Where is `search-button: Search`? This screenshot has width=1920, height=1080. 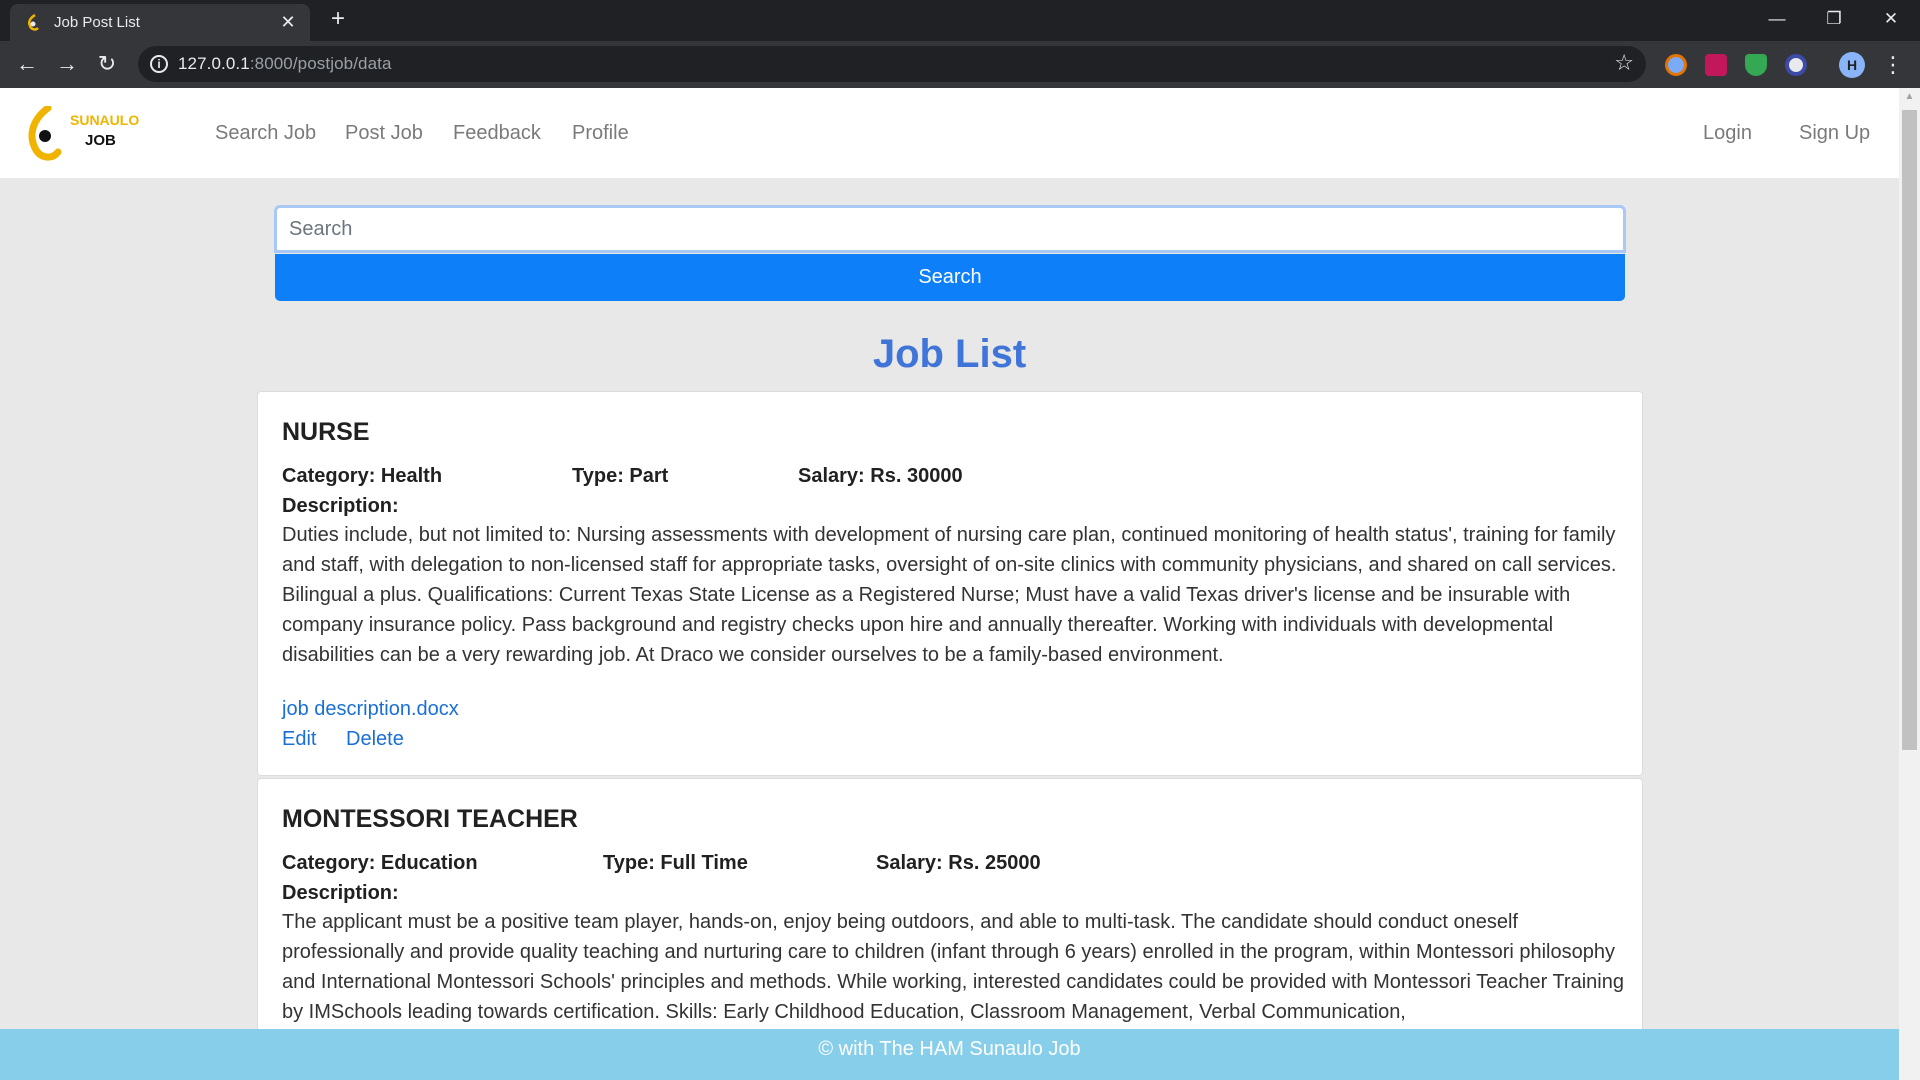
search-button: Search is located at coordinates (950, 277).